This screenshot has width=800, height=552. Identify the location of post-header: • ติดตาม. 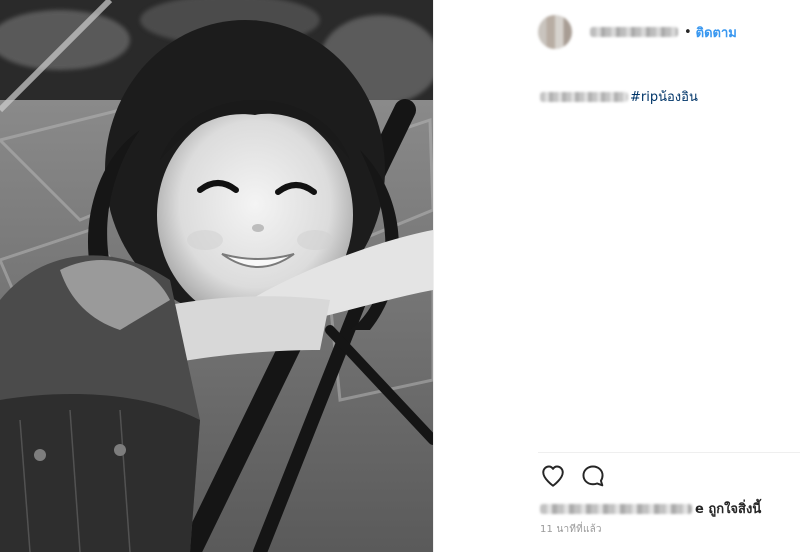
(637, 32).